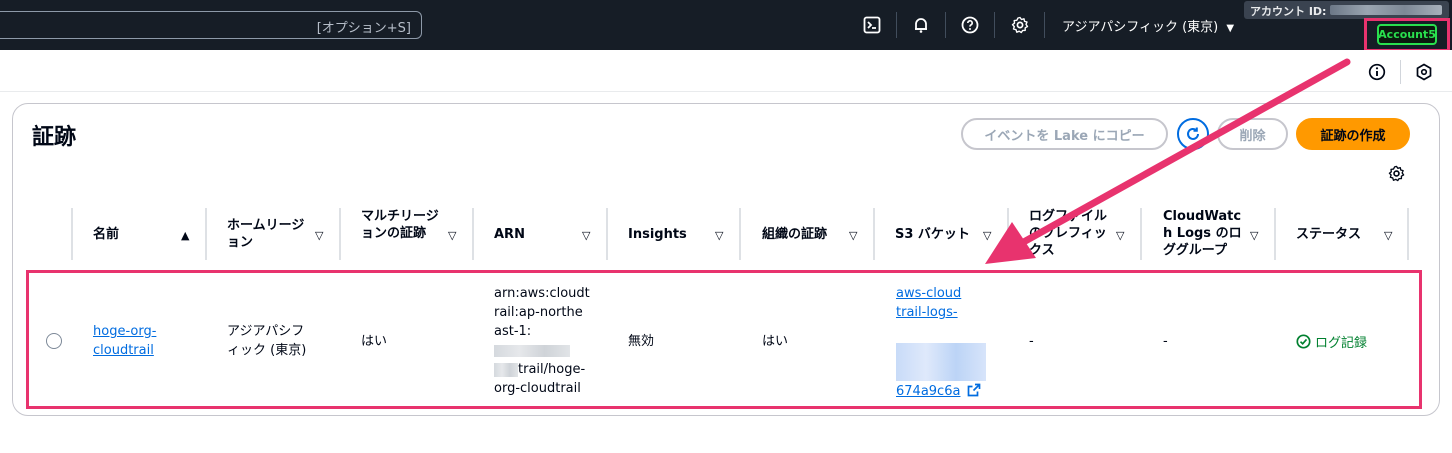  What do you see at coordinates (928, 391) in the screenshot?
I see `s3-bucket-suffix: 674a9c6a` at bounding box center [928, 391].